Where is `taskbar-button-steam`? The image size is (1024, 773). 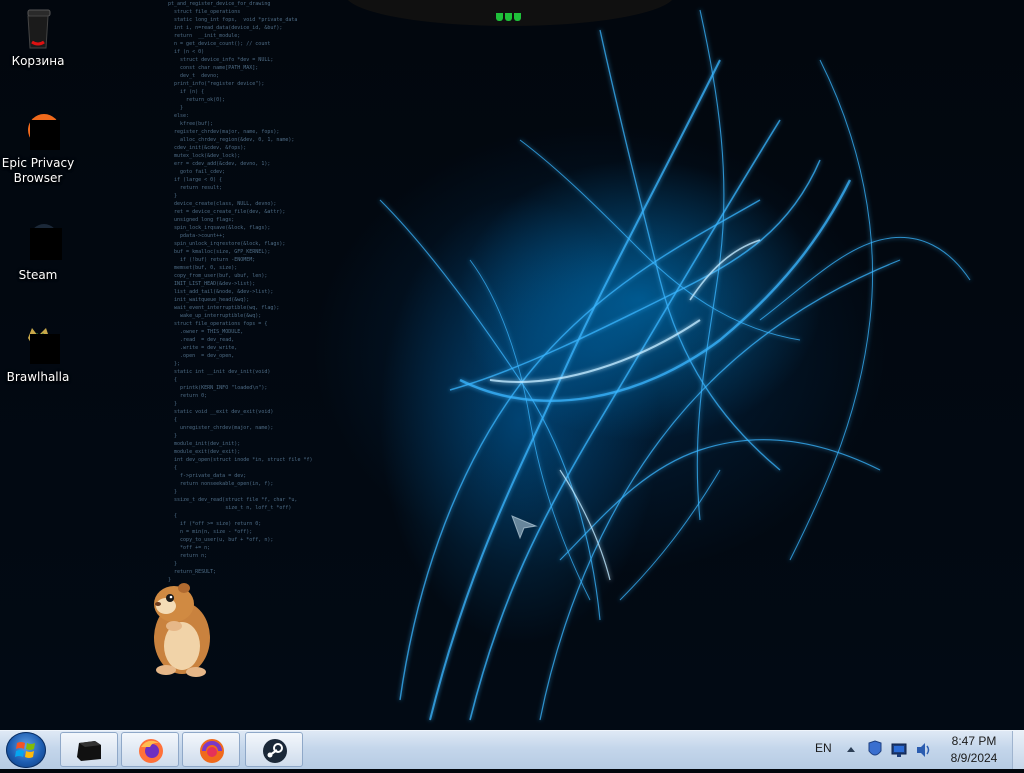
taskbar-button-steam is located at coordinates (274, 749).